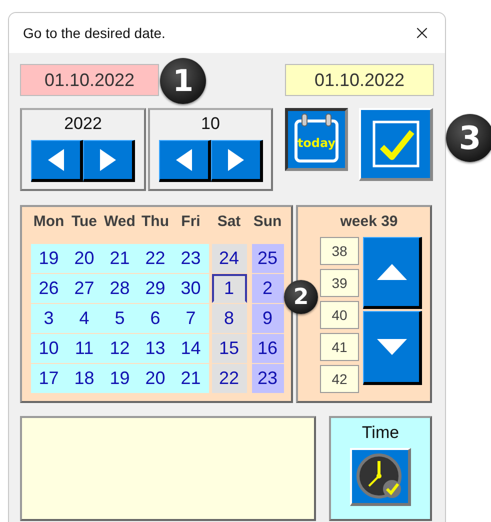  Describe the element at coordinates (120, 318) in the screenshot. I see `calendar-day: 5` at that location.